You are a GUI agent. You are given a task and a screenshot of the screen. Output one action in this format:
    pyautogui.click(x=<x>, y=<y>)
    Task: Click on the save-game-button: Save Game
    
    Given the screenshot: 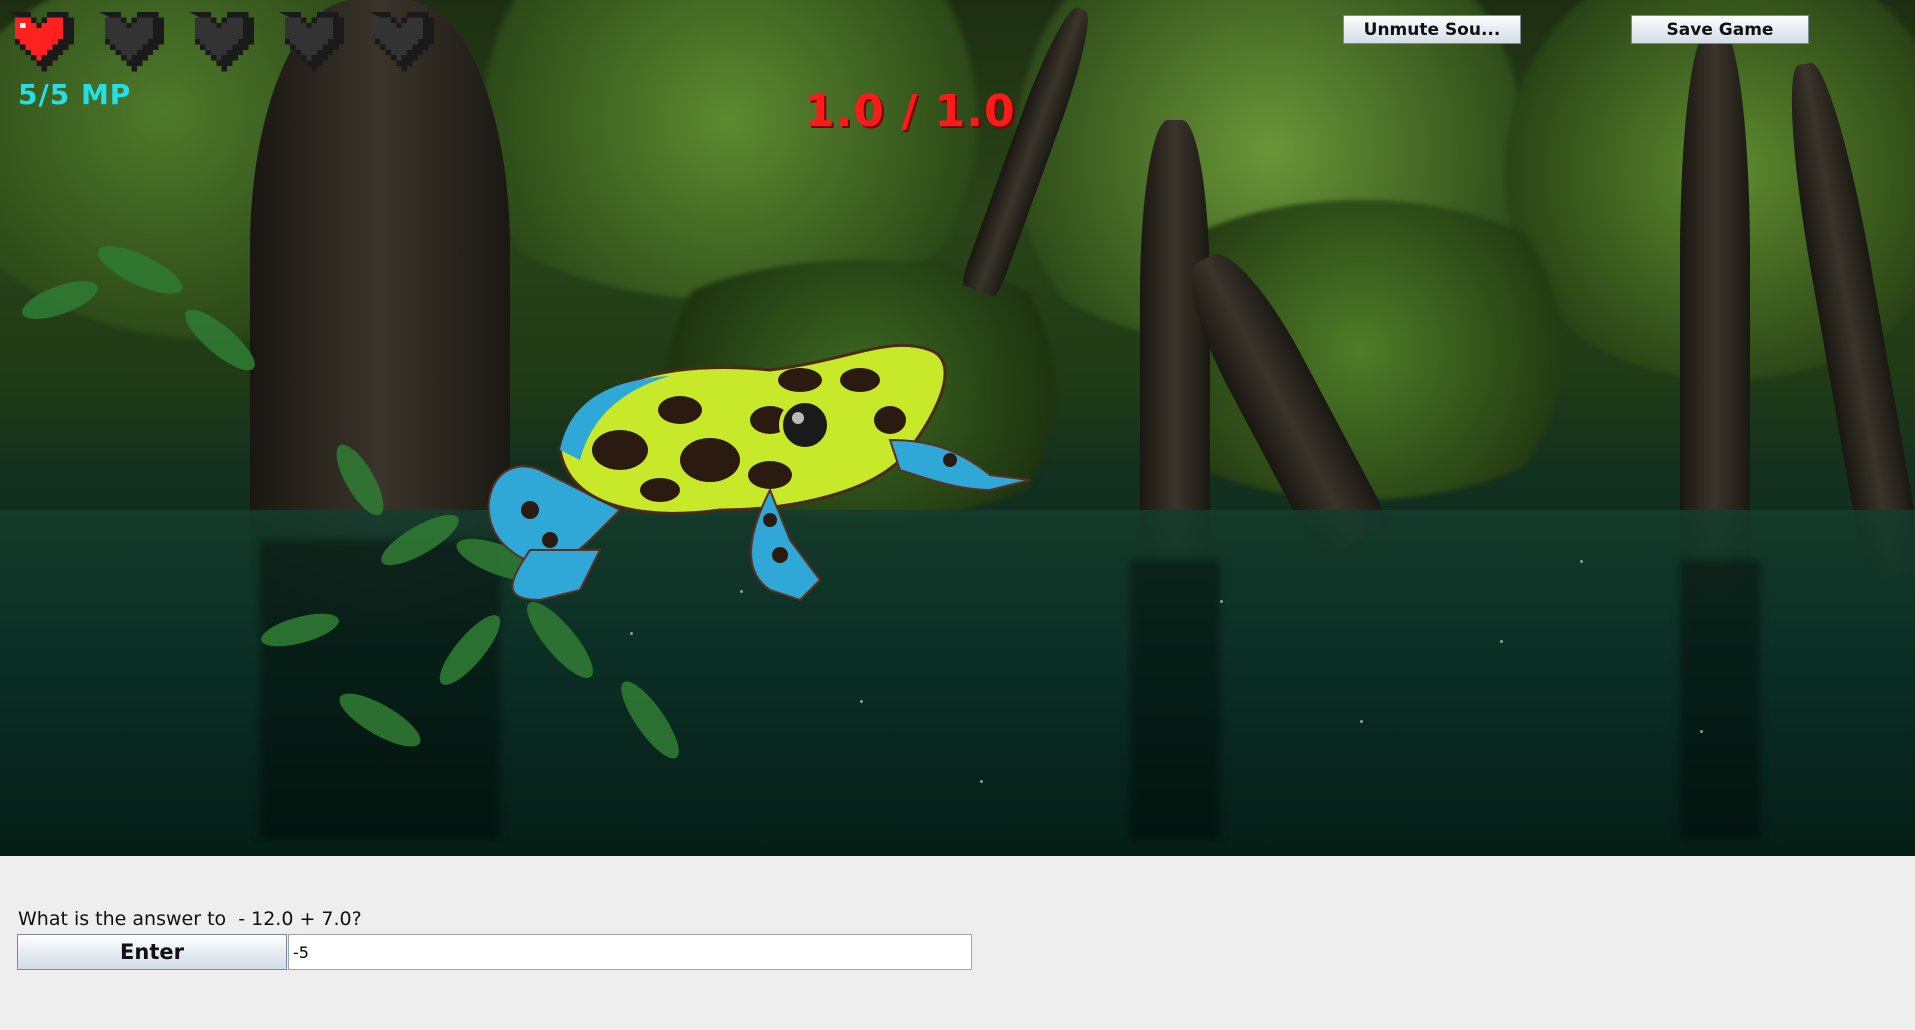 What is the action you would take?
    pyautogui.click(x=1720, y=29)
    